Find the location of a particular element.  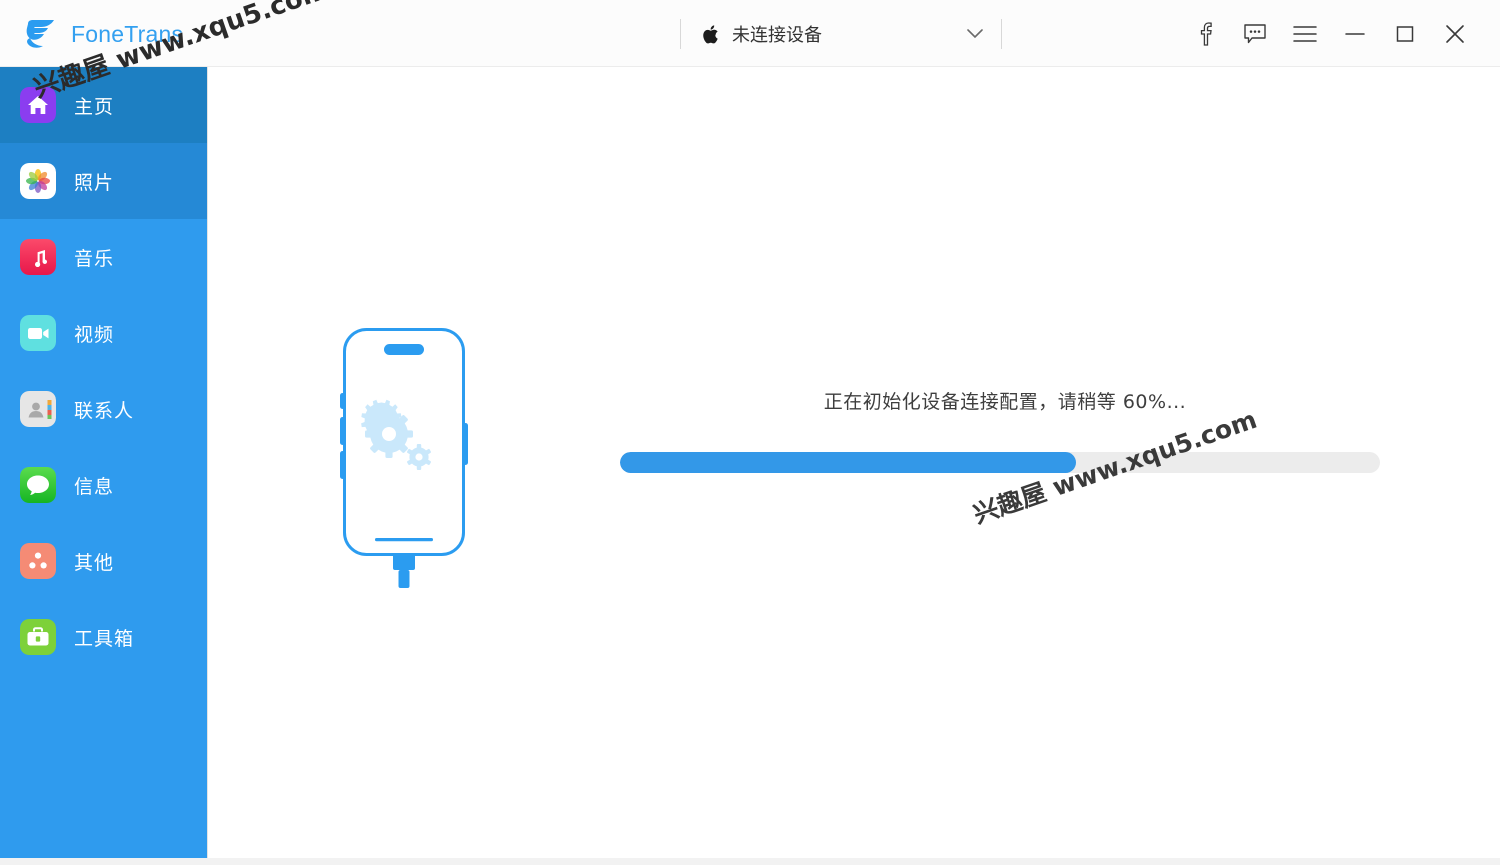

sidebar-item-label: 其他 is located at coordinates (94, 562).